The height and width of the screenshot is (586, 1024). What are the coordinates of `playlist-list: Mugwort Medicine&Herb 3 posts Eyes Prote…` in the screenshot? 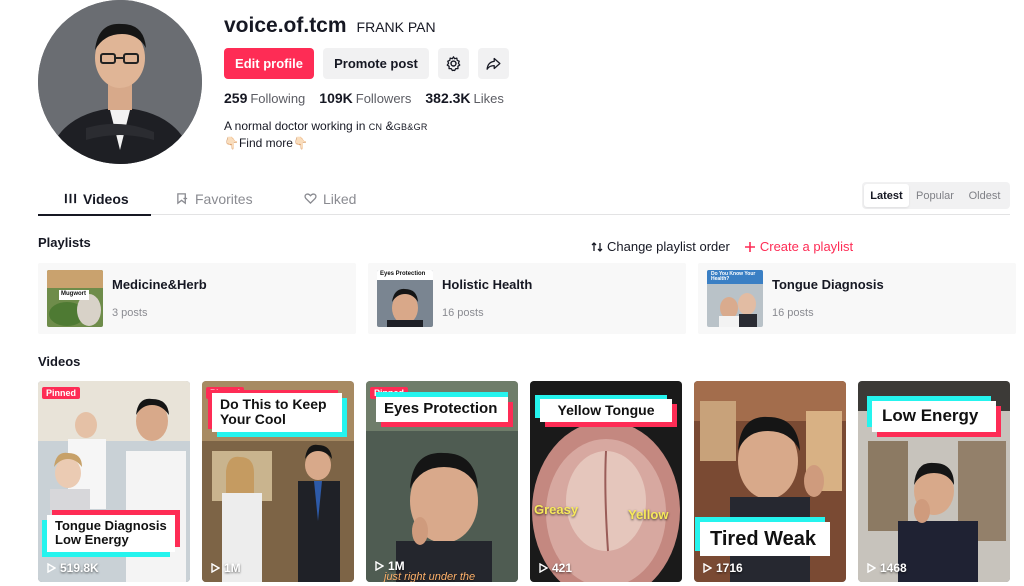 It's located at (527, 298).